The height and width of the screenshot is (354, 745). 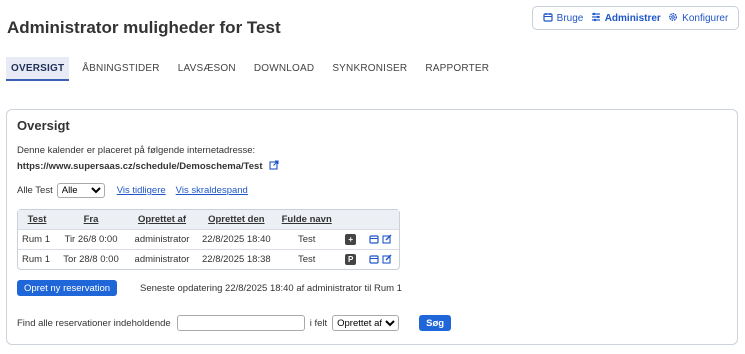 I want to click on in-field-label: i felt, so click(x=318, y=323).